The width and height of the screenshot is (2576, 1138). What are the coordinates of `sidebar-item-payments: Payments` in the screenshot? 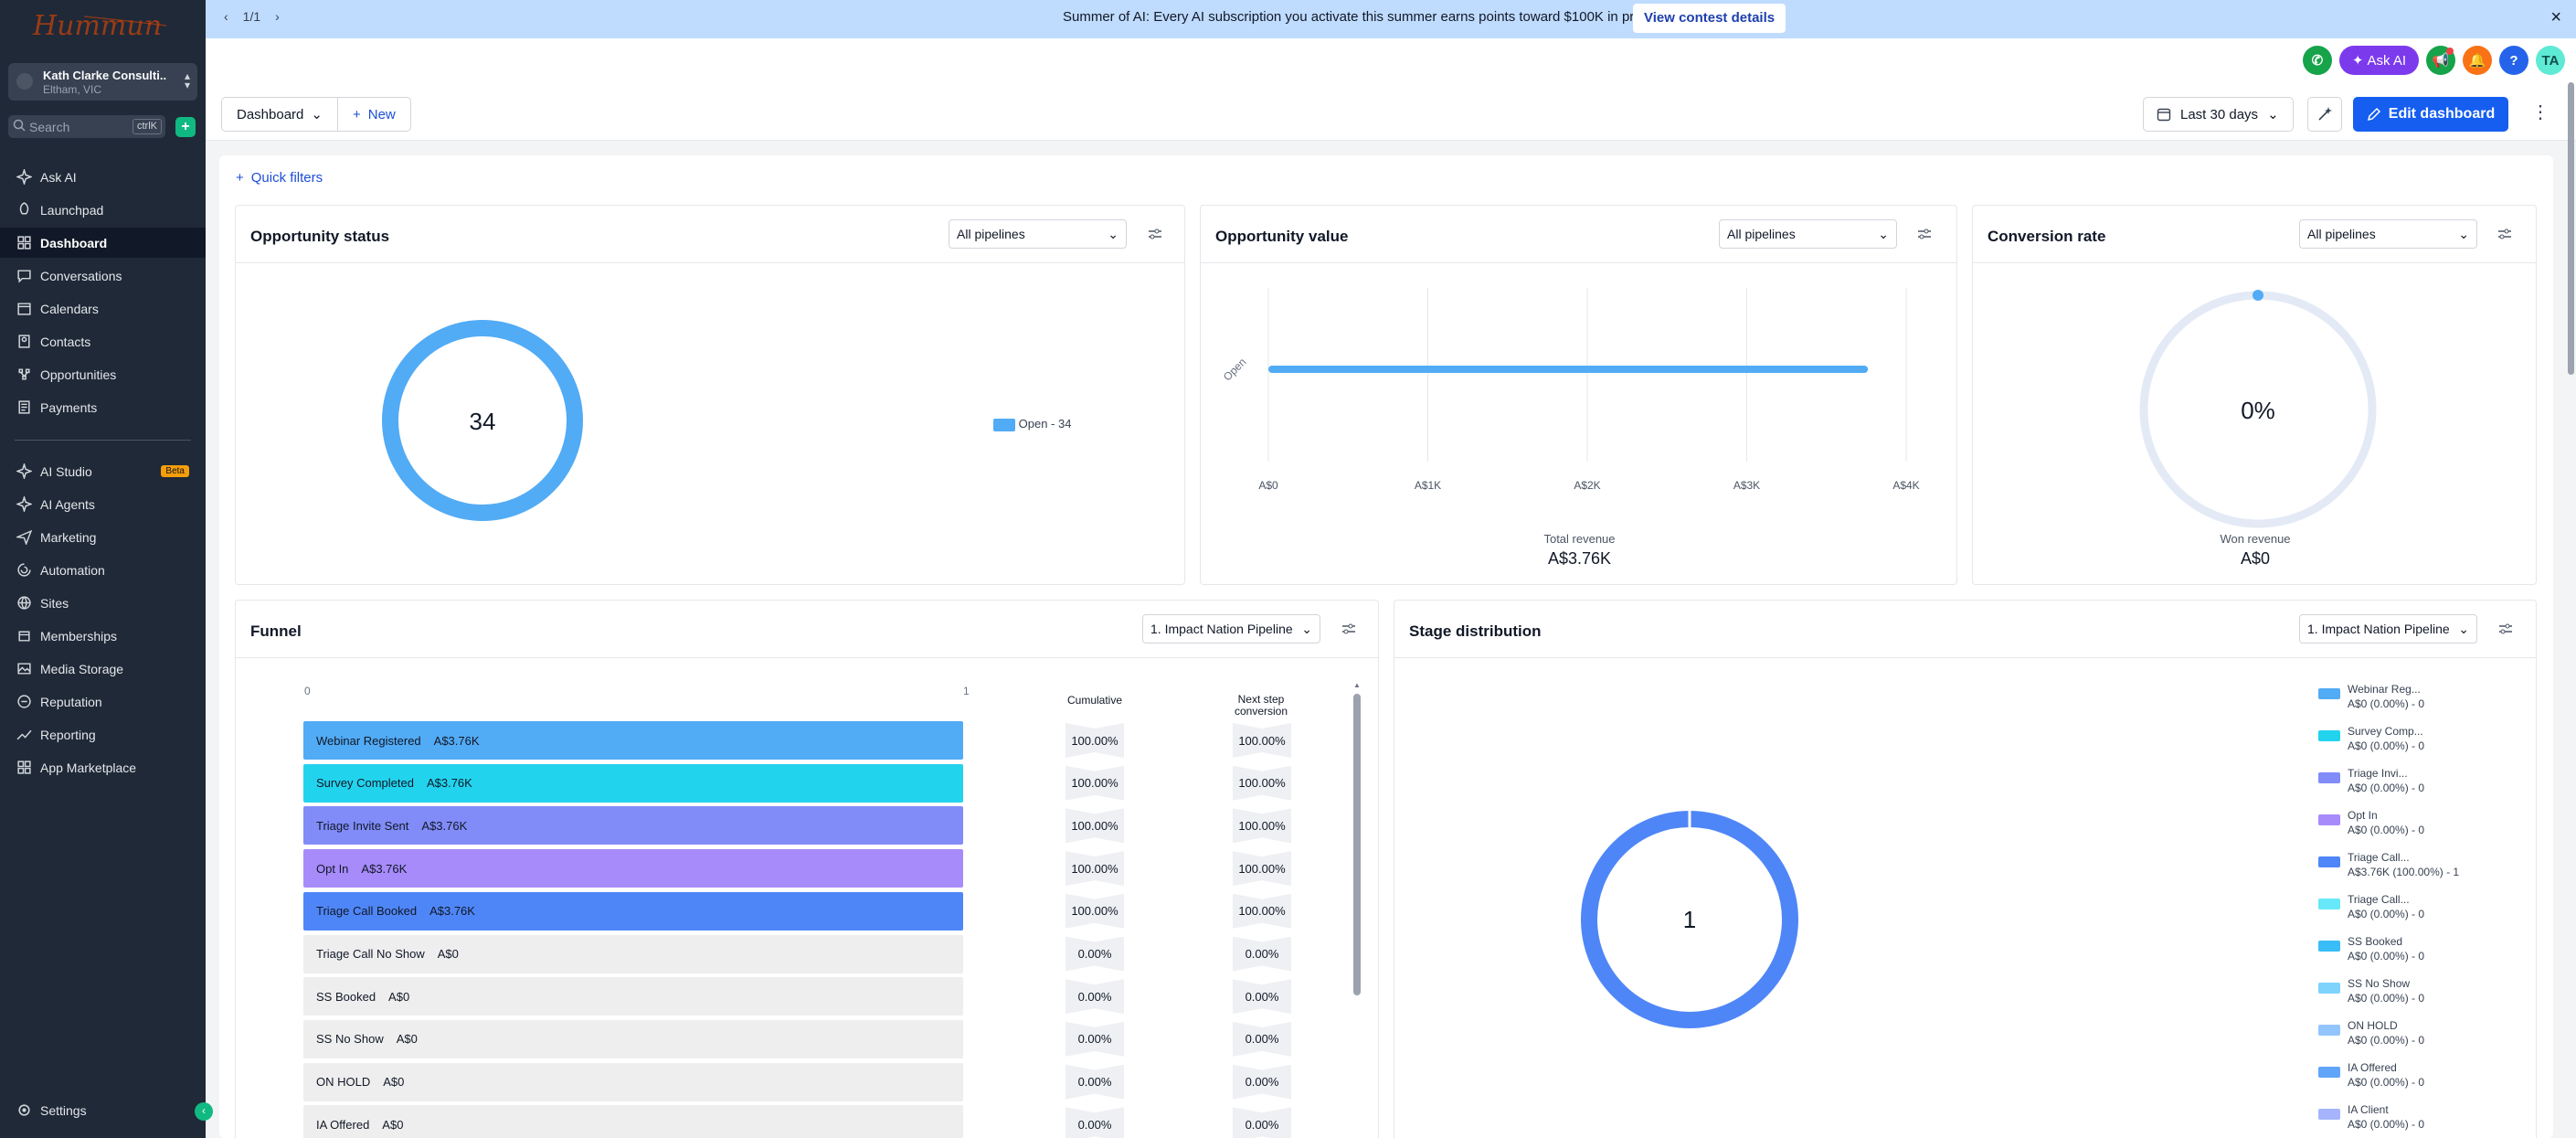 It's located at (103, 407).